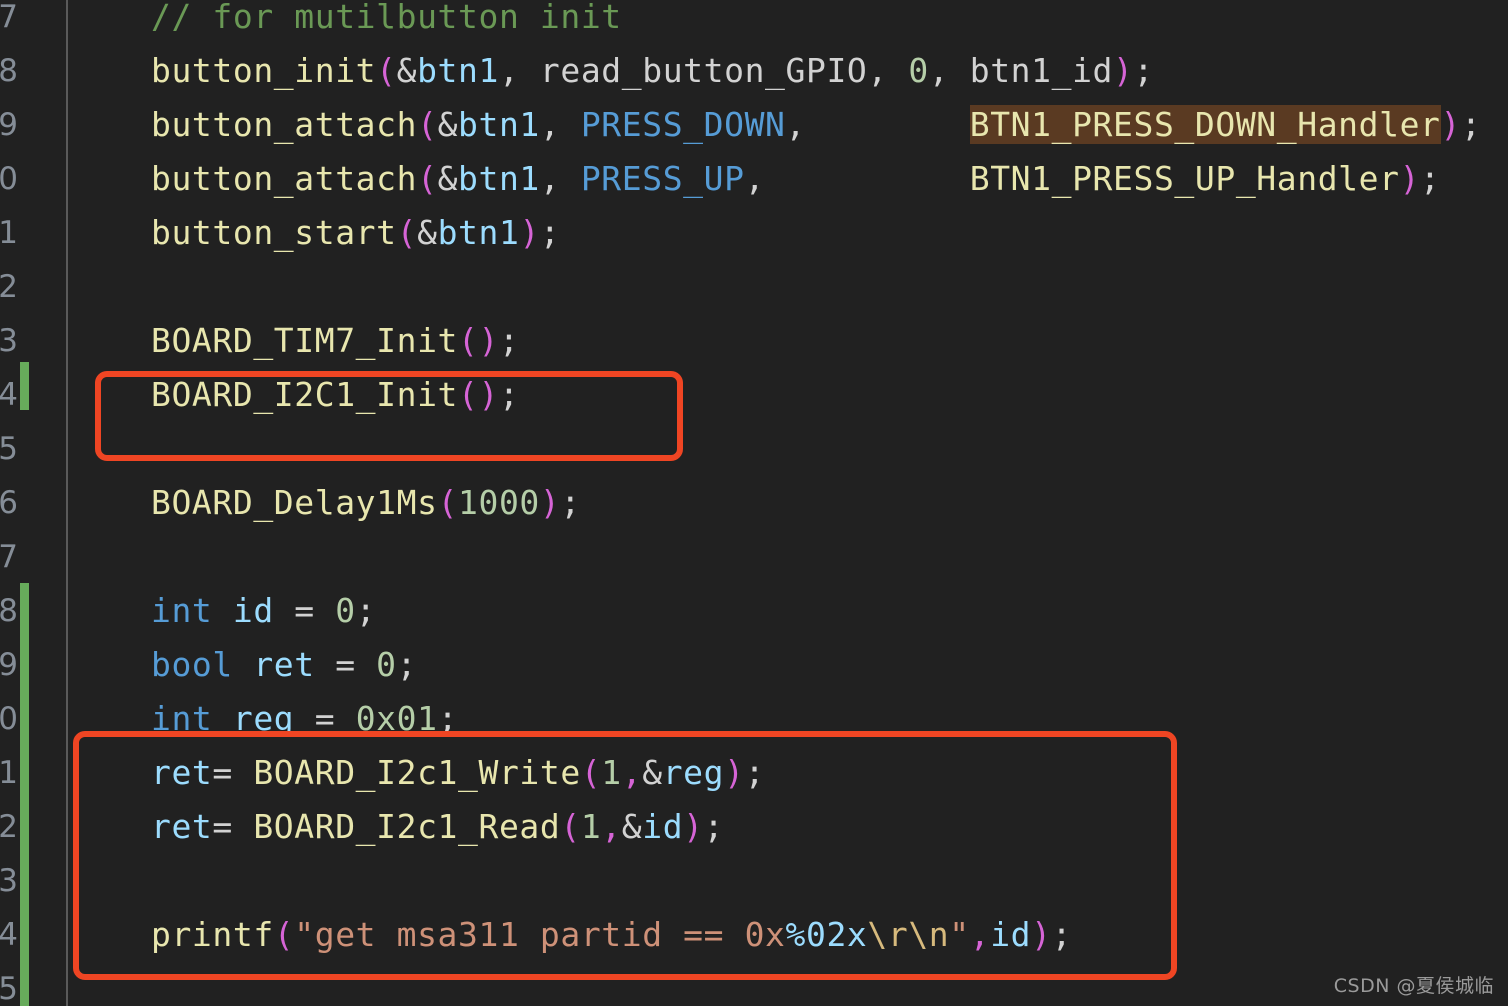  Describe the element at coordinates (396, 718) in the screenshot. I see `code-token: 0x01` at that location.